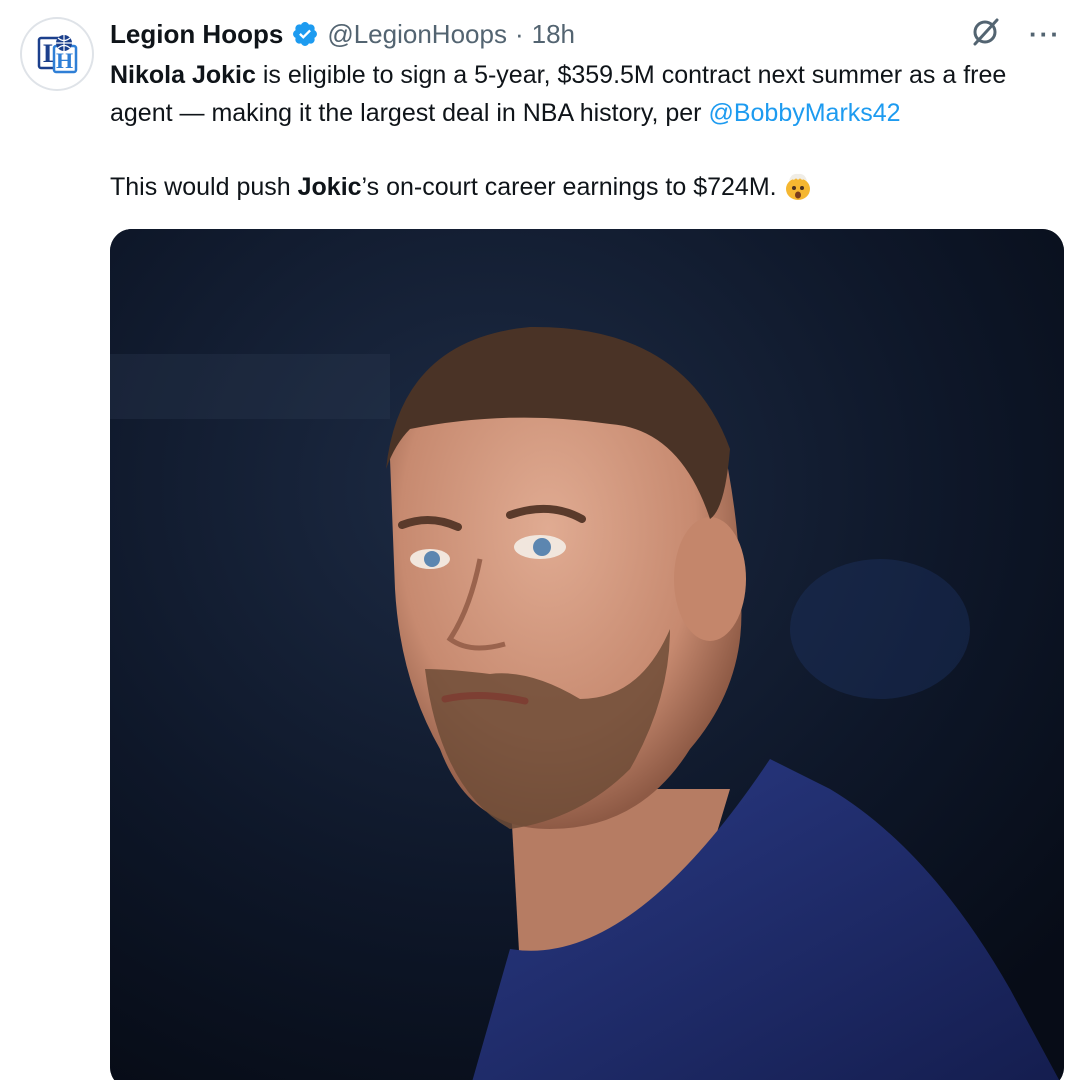  What do you see at coordinates (804, 113) in the screenshot?
I see `mention-link: @BobbyMarks42` at bounding box center [804, 113].